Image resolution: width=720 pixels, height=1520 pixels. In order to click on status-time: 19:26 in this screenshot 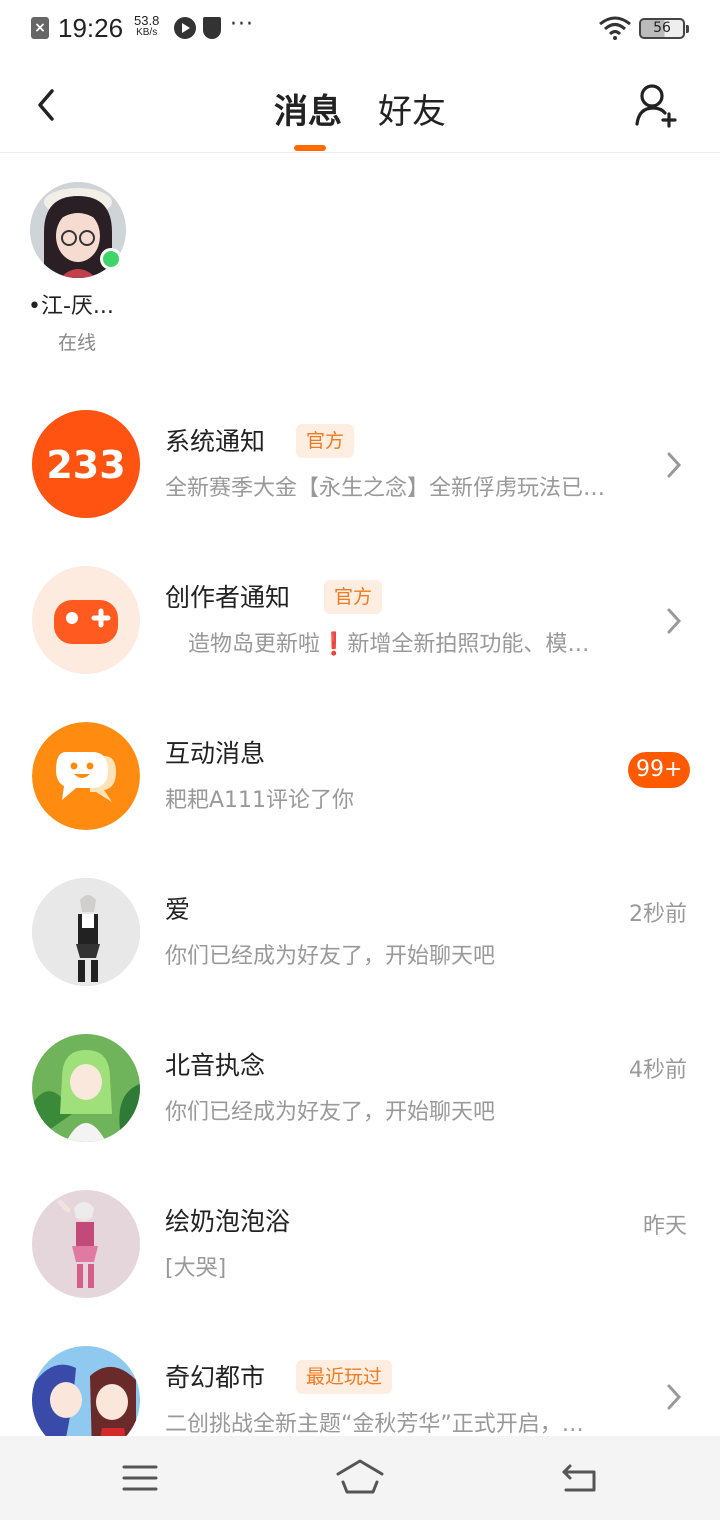, I will do `click(91, 28)`.